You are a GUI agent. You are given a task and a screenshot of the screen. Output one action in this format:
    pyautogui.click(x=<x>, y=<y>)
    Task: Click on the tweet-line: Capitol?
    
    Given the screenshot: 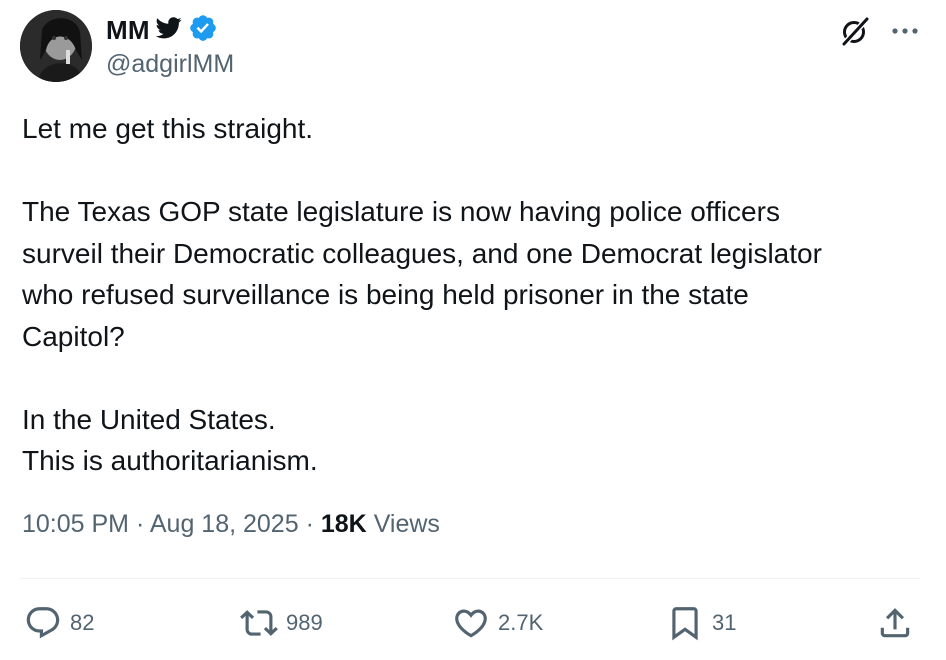 What is the action you would take?
    pyautogui.click(x=73, y=336)
    